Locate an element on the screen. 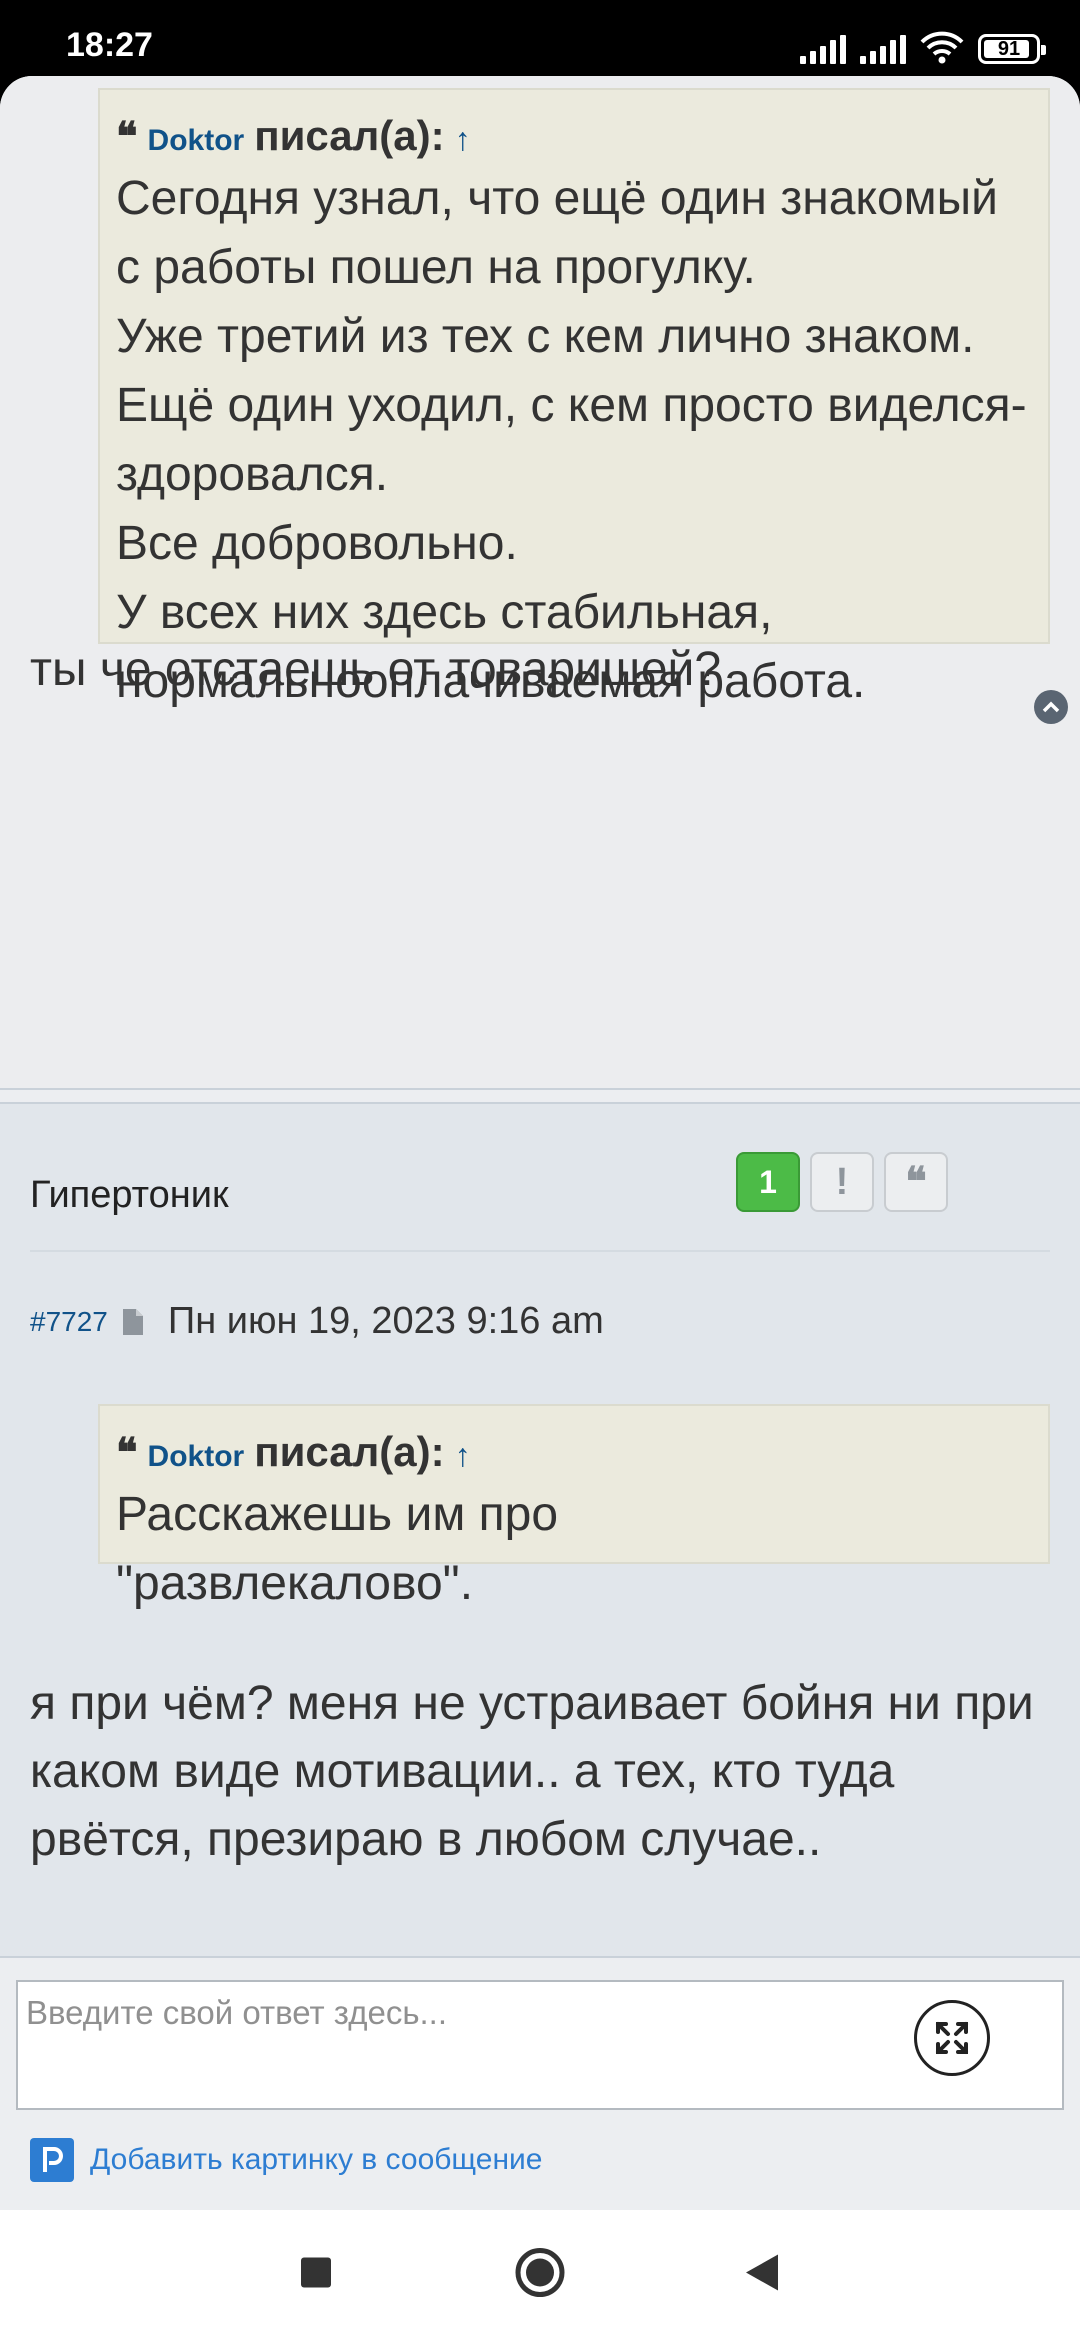 Image resolution: width=1080 pixels, height=2340 pixels. quote-button: ❝ is located at coordinates (916, 1182).